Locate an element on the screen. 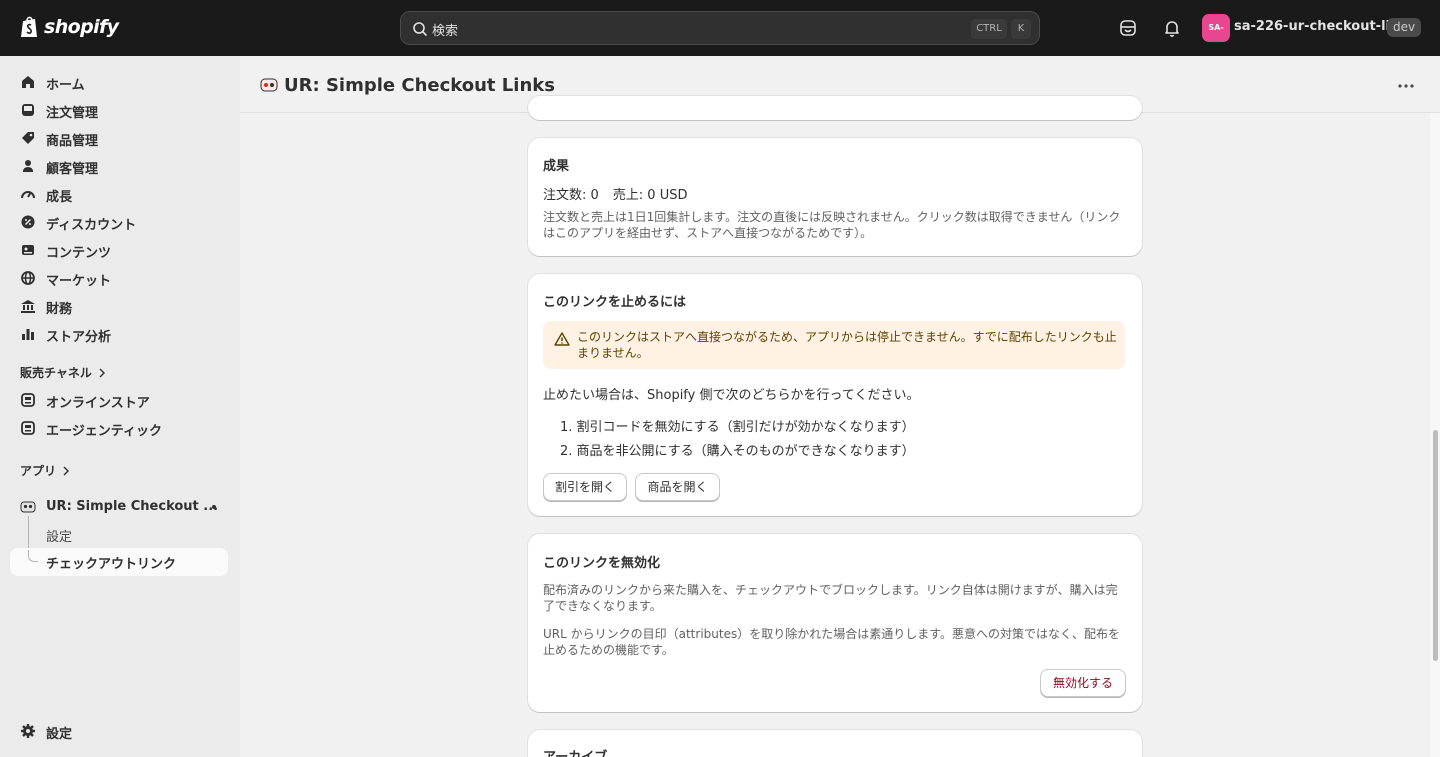 This screenshot has height=757, width=1440. sidebar-item-label: エージェンティック is located at coordinates (104, 431).